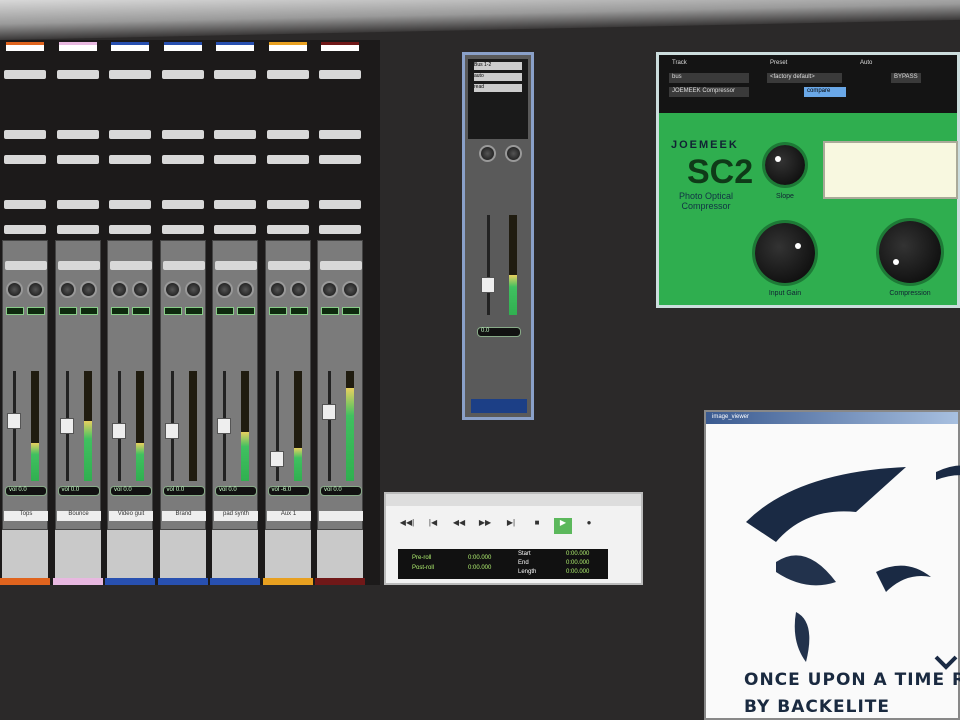 The width and height of the screenshot is (960, 720). Describe the element at coordinates (288, 516) in the screenshot. I see `track-name: Aux 1` at that location.